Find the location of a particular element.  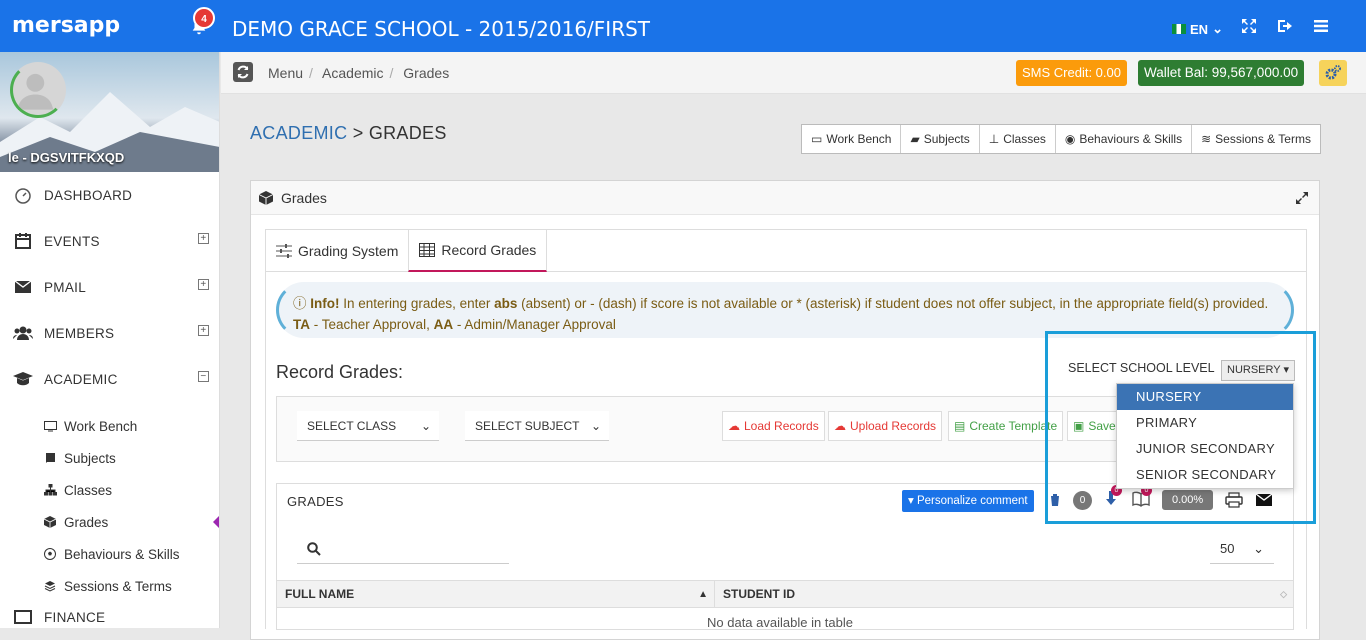

soccer-ball-icon is located at coordinates (51, 554).